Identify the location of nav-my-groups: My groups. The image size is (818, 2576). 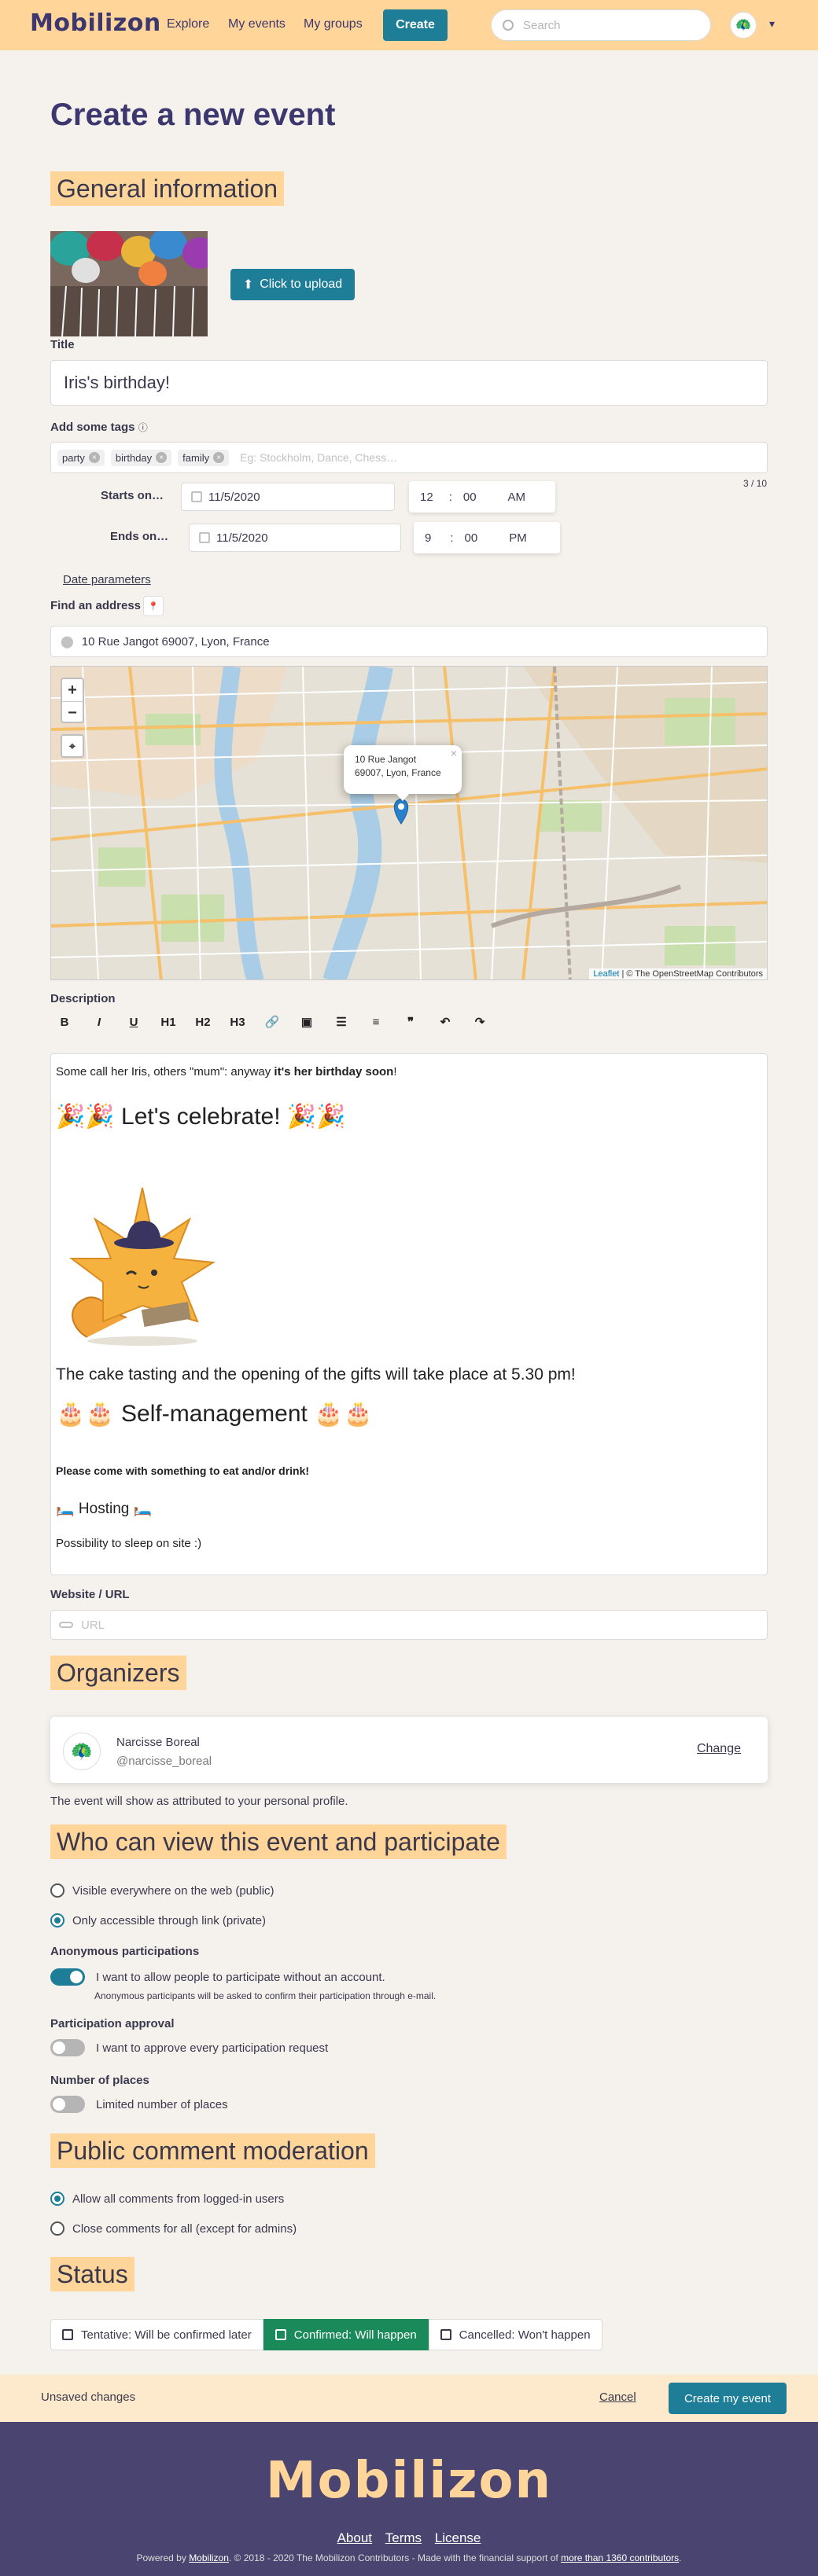
(333, 24).